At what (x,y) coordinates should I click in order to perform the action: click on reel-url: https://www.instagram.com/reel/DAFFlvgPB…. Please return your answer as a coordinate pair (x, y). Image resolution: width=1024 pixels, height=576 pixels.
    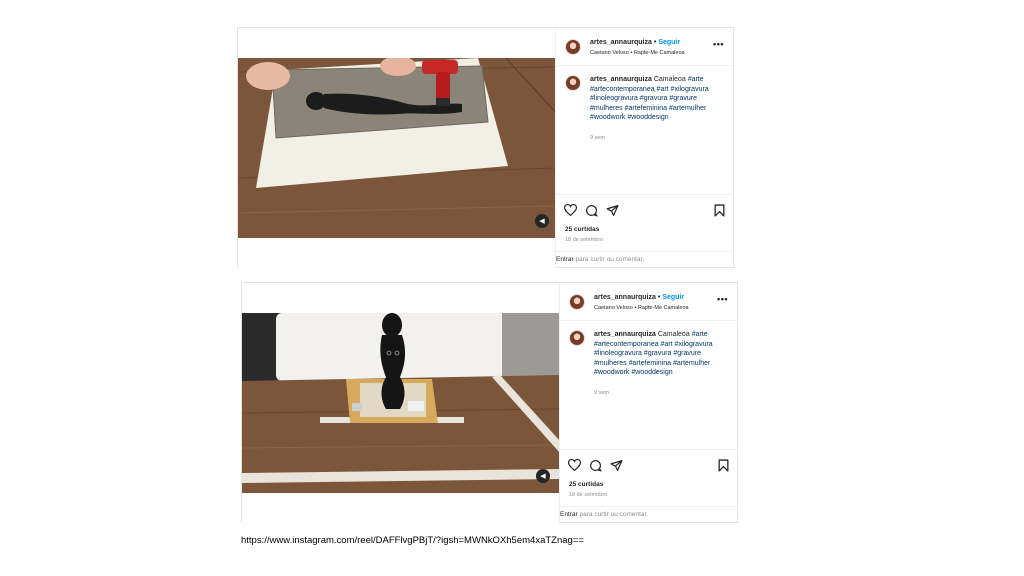
    Looking at the image, I should click on (412, 540).